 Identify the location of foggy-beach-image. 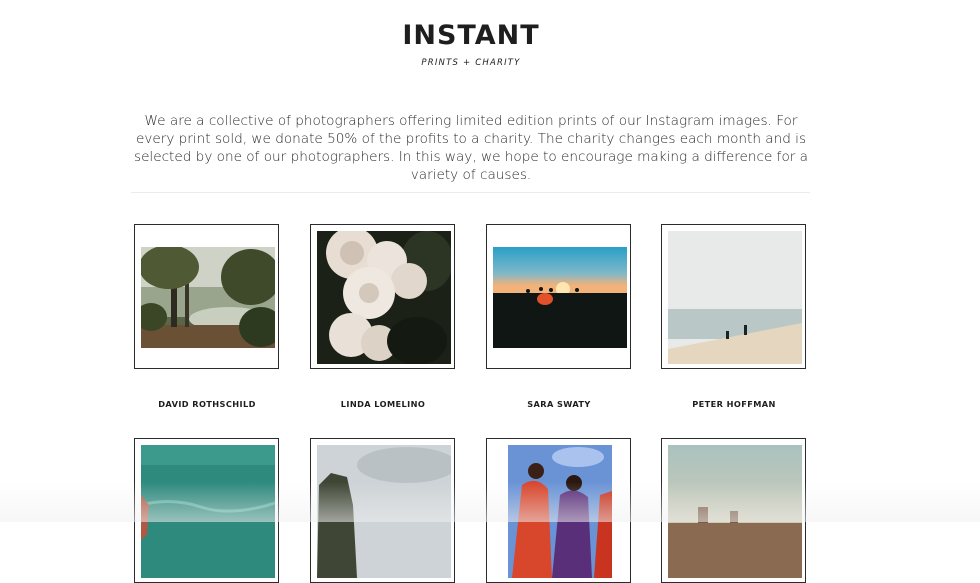
(735, 297).